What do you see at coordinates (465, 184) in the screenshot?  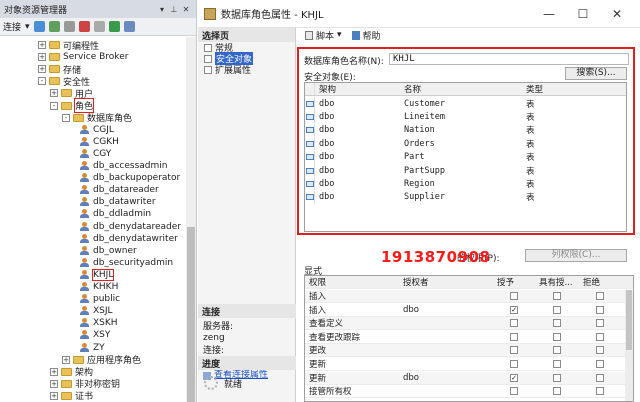 I see `securable-row: dbo Region 表` at bounding box center [465, 184].